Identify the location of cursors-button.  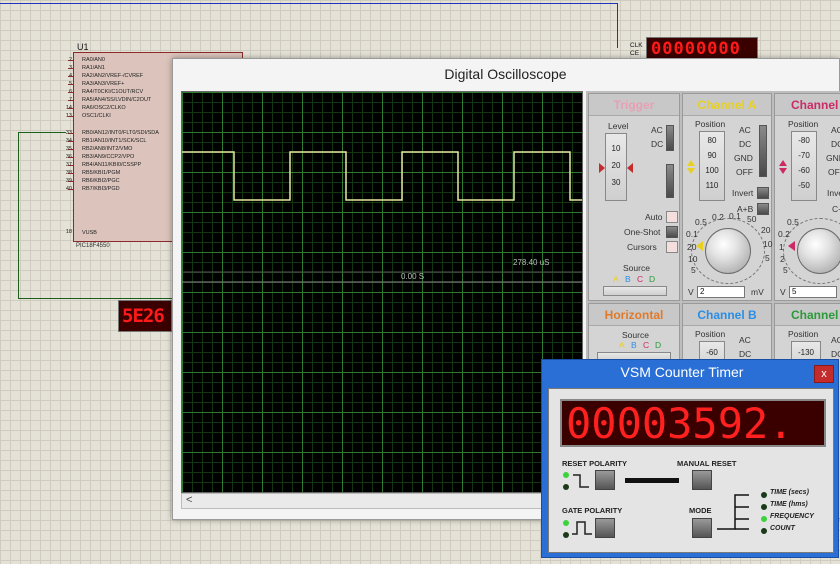
(672, 247).